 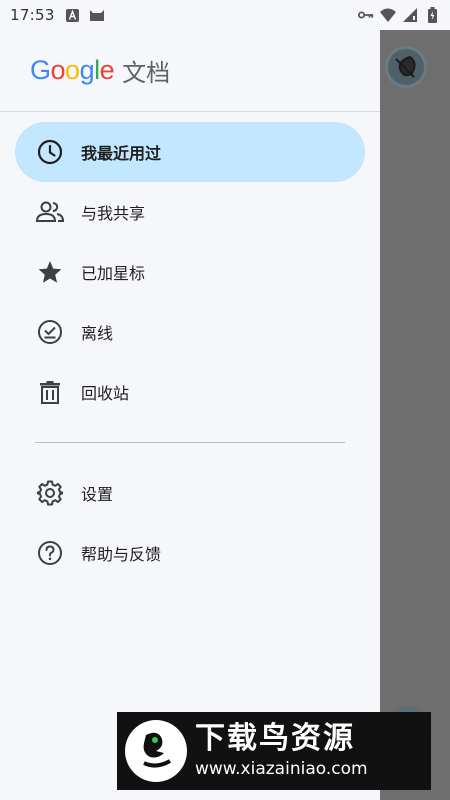 I want to click on nav-item-label: 我最近用过, so click(x=121, y=153).